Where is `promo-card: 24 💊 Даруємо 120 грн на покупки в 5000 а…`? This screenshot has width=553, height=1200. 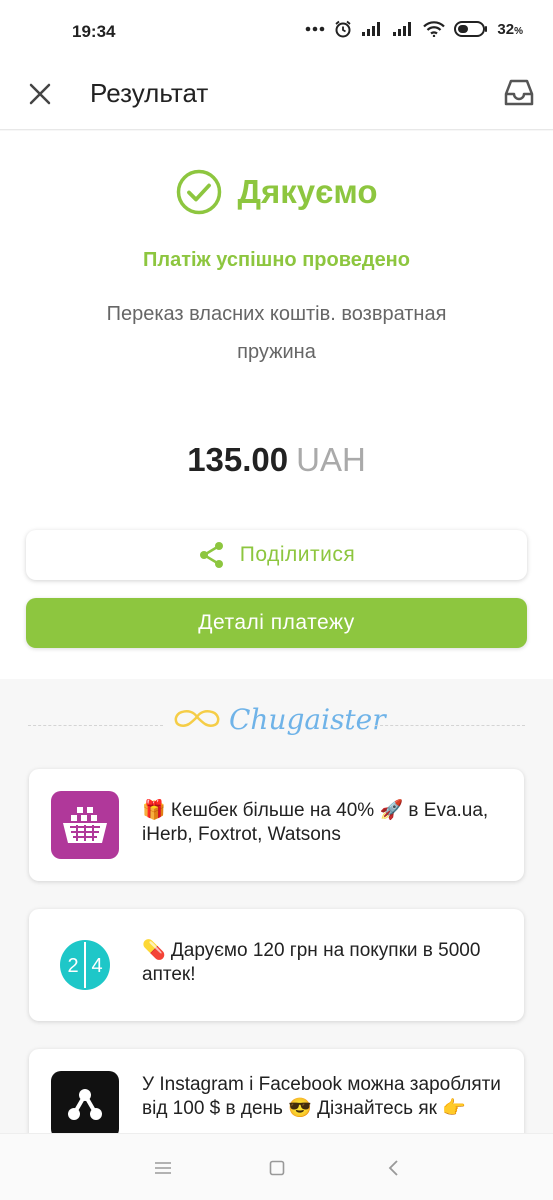 promo-card: 24 💊 Даруємо 120 грн на покупки в 5000 а… is located at coordinates (276, 965).